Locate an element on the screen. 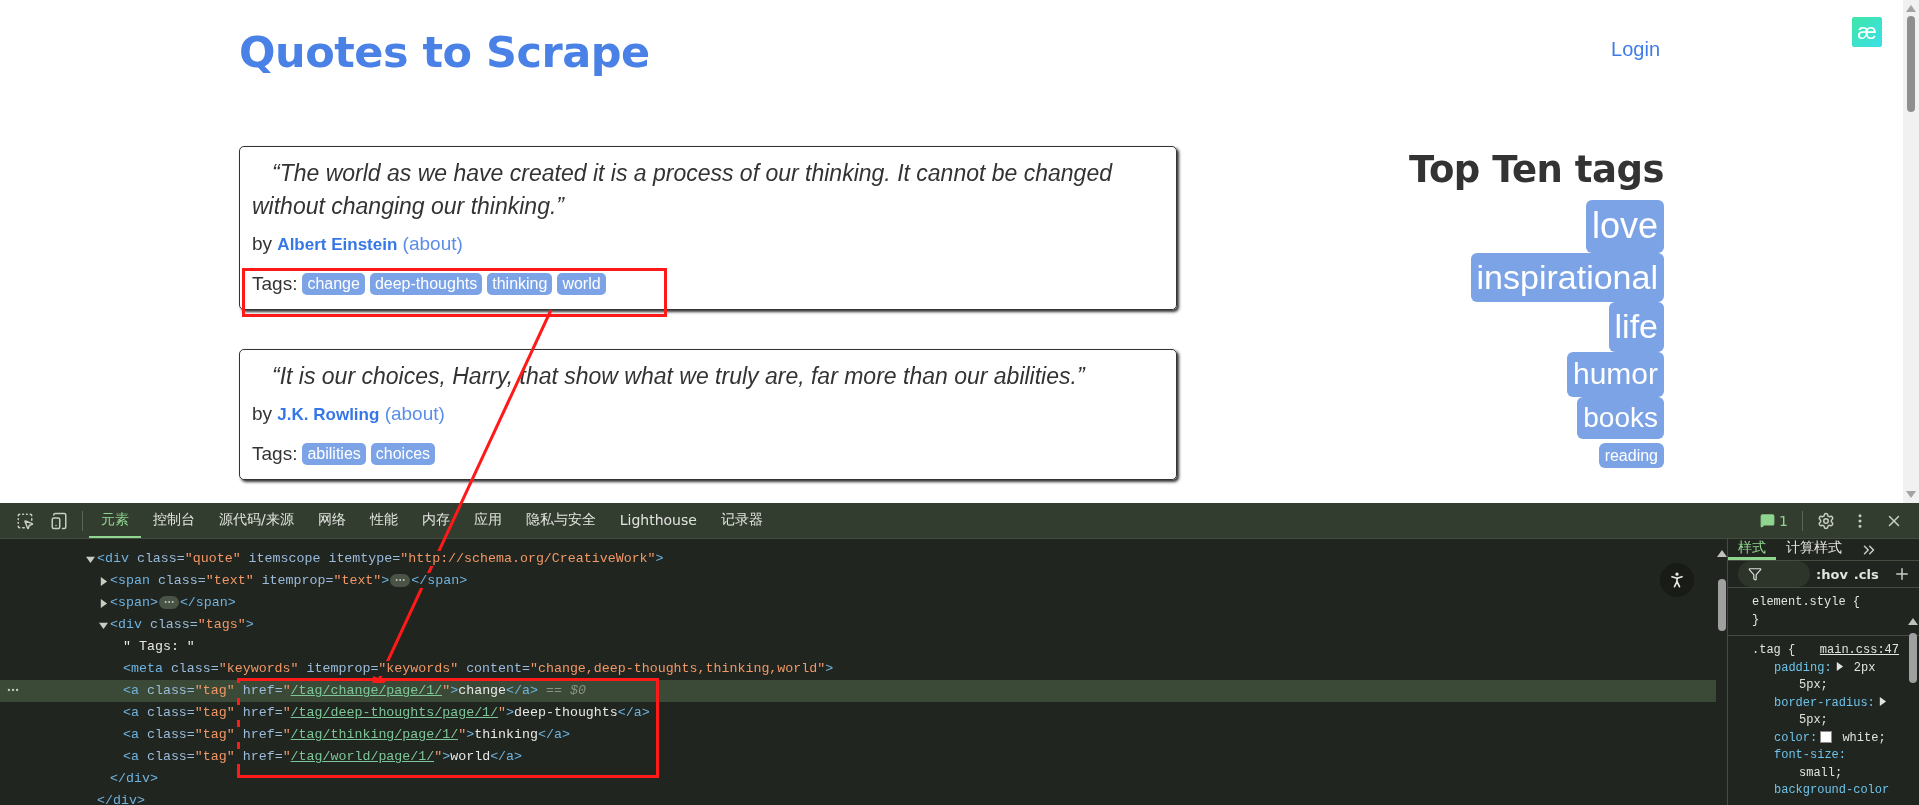 The height and width of the screenshot is (805, 1919). top-tags-heading: Top Ten tags is located at coordinates (1536, 170).